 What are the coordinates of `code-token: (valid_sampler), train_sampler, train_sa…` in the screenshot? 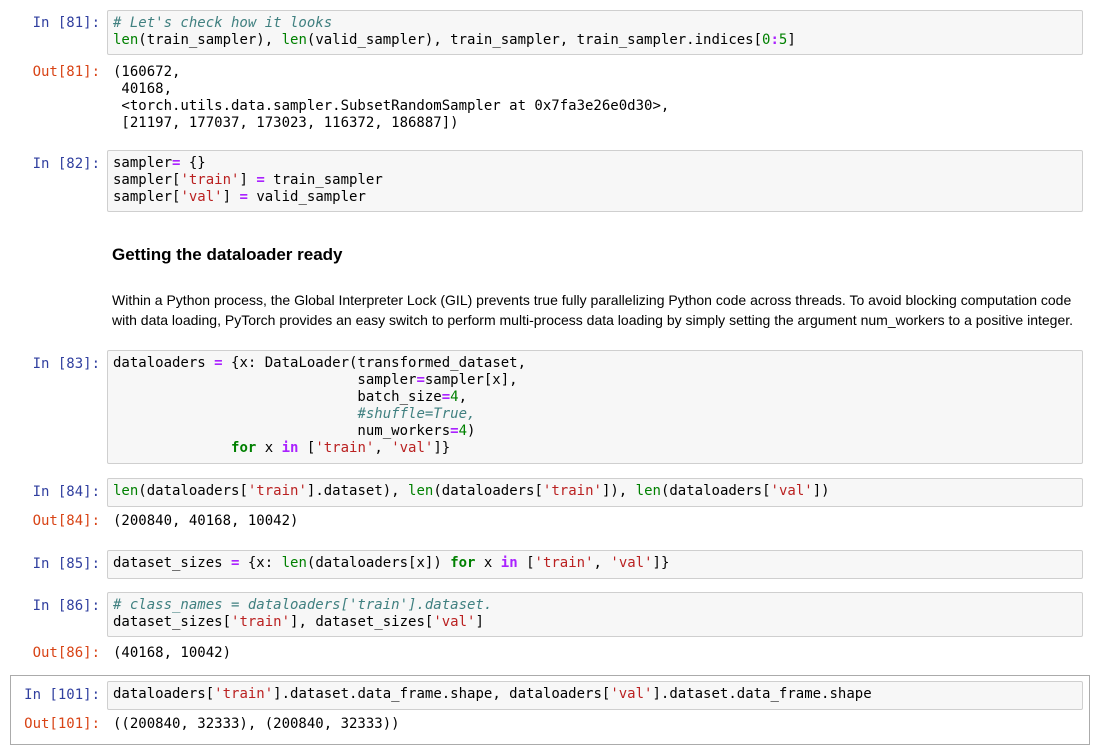 It's located at (534, 40).